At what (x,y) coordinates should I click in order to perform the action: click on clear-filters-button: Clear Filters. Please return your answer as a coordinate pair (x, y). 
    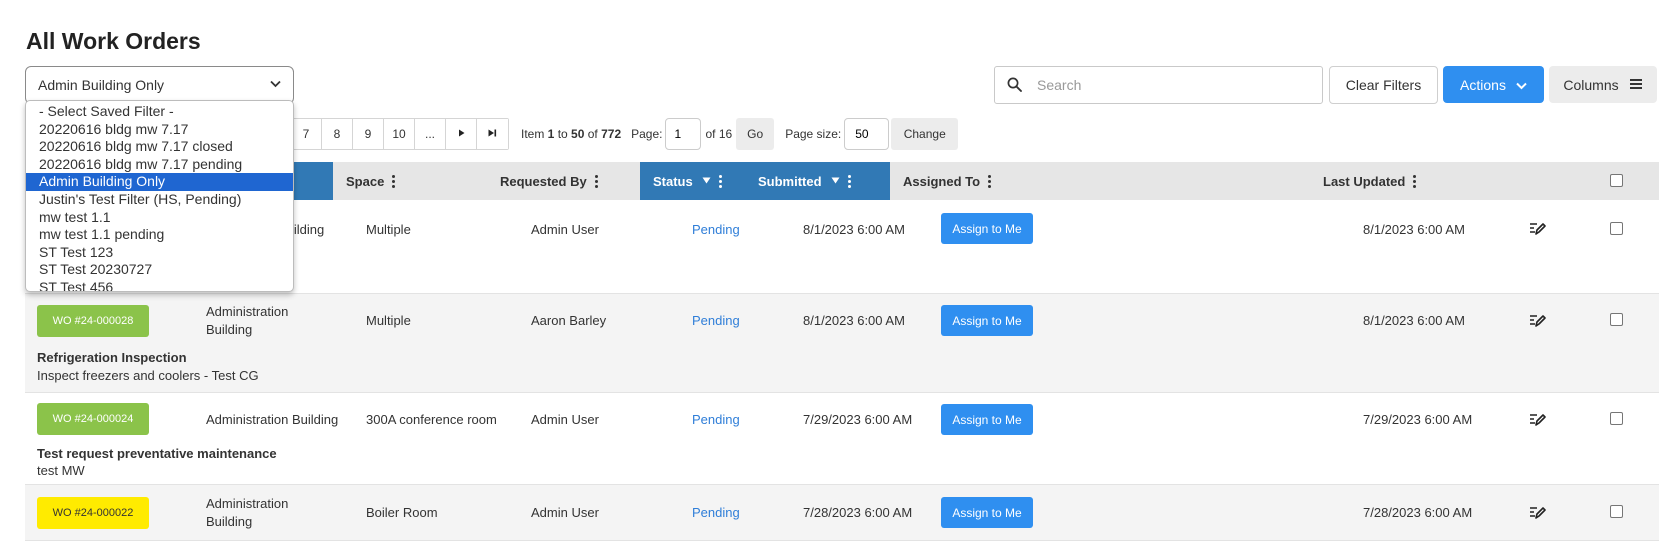
    Looking at the image, I should click on (1383, 85).